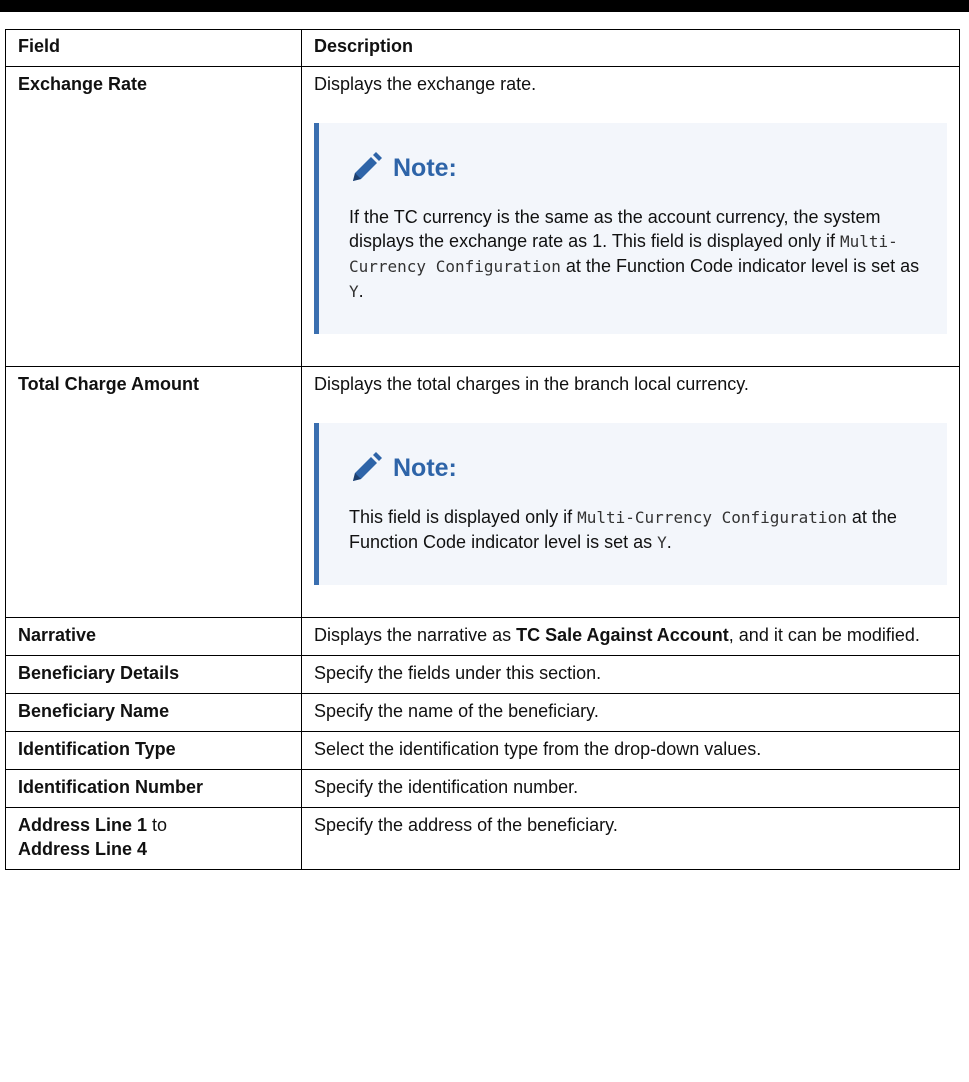  What do you see at coordinates (153, 48) in the screenshot?
I see `header-field: Field` at bounding box center [153, 48].